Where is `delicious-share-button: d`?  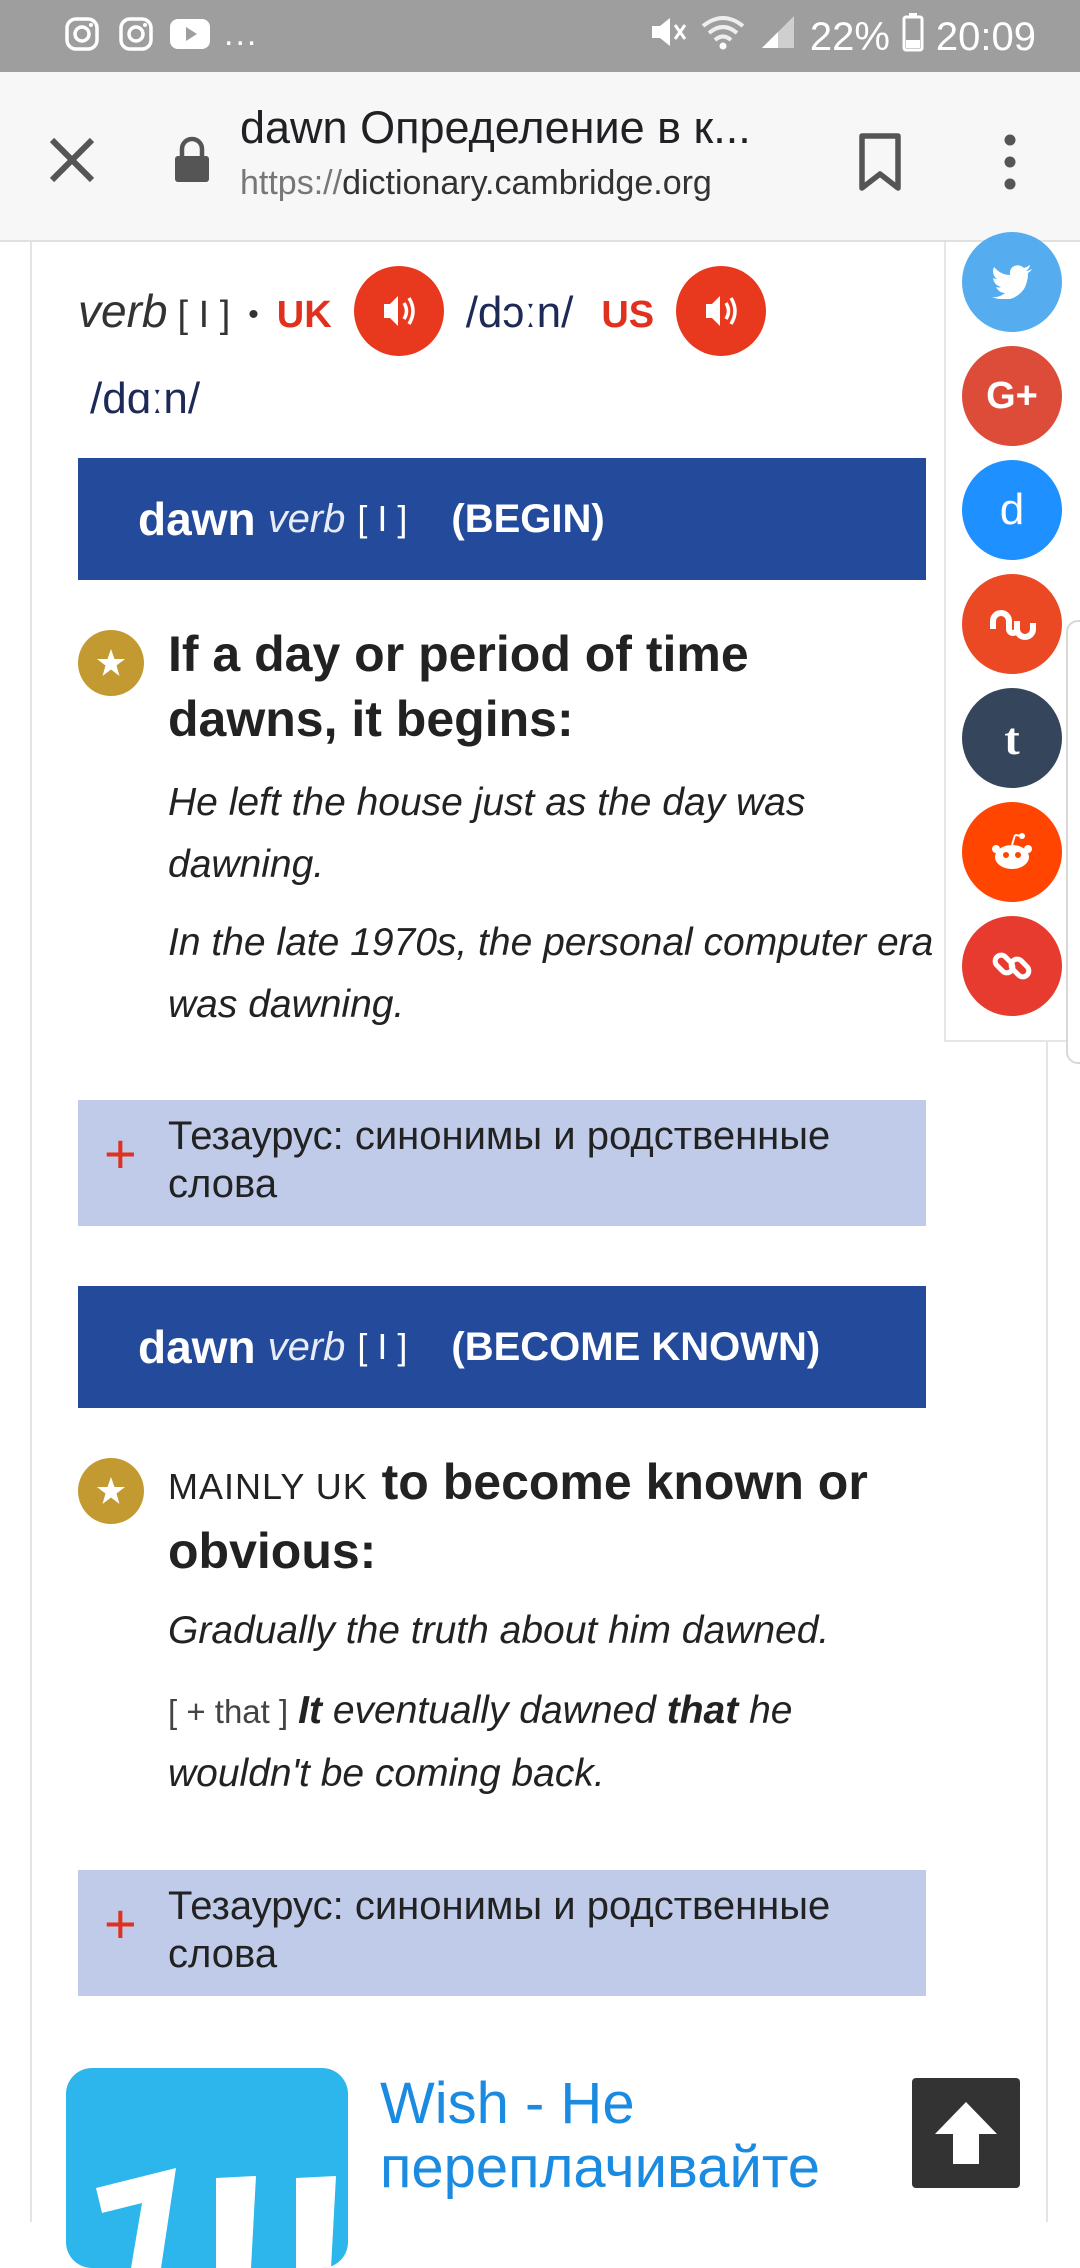 delicious-share-button: d is located at coordinates (1012, 510).